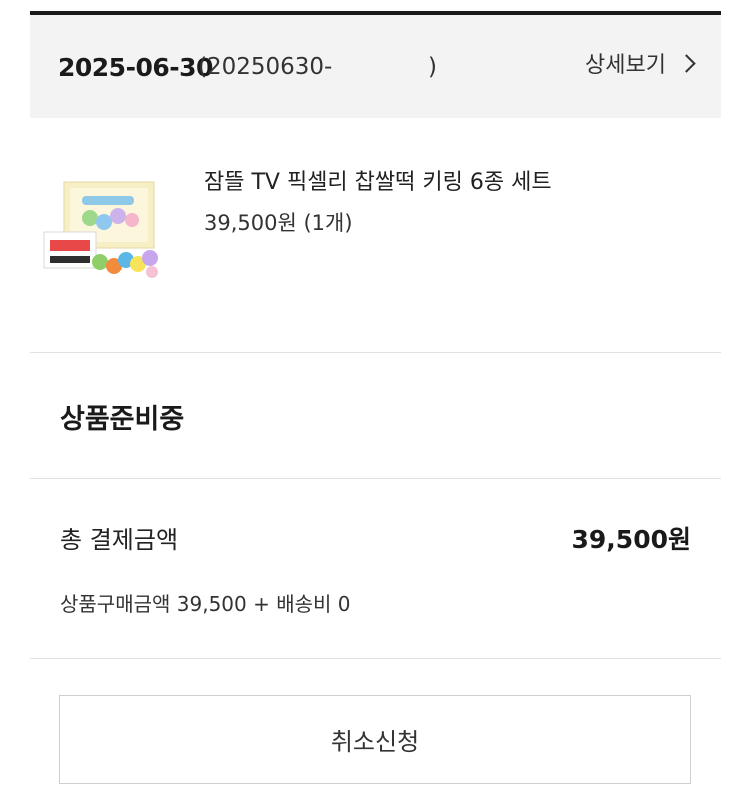 The height and width of the screenshot is (795, 750). What do you see at coordinates (686, 63) in the screenshot?
I see `chevron-right-icon` at bounding box center [686, 63].